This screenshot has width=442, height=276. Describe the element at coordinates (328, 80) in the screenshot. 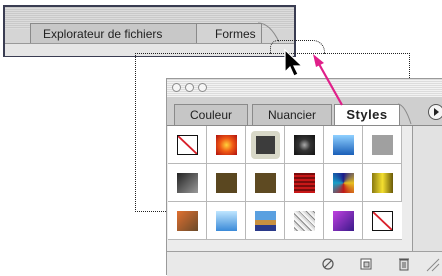

I see `drag-direction-arrow` at that location.